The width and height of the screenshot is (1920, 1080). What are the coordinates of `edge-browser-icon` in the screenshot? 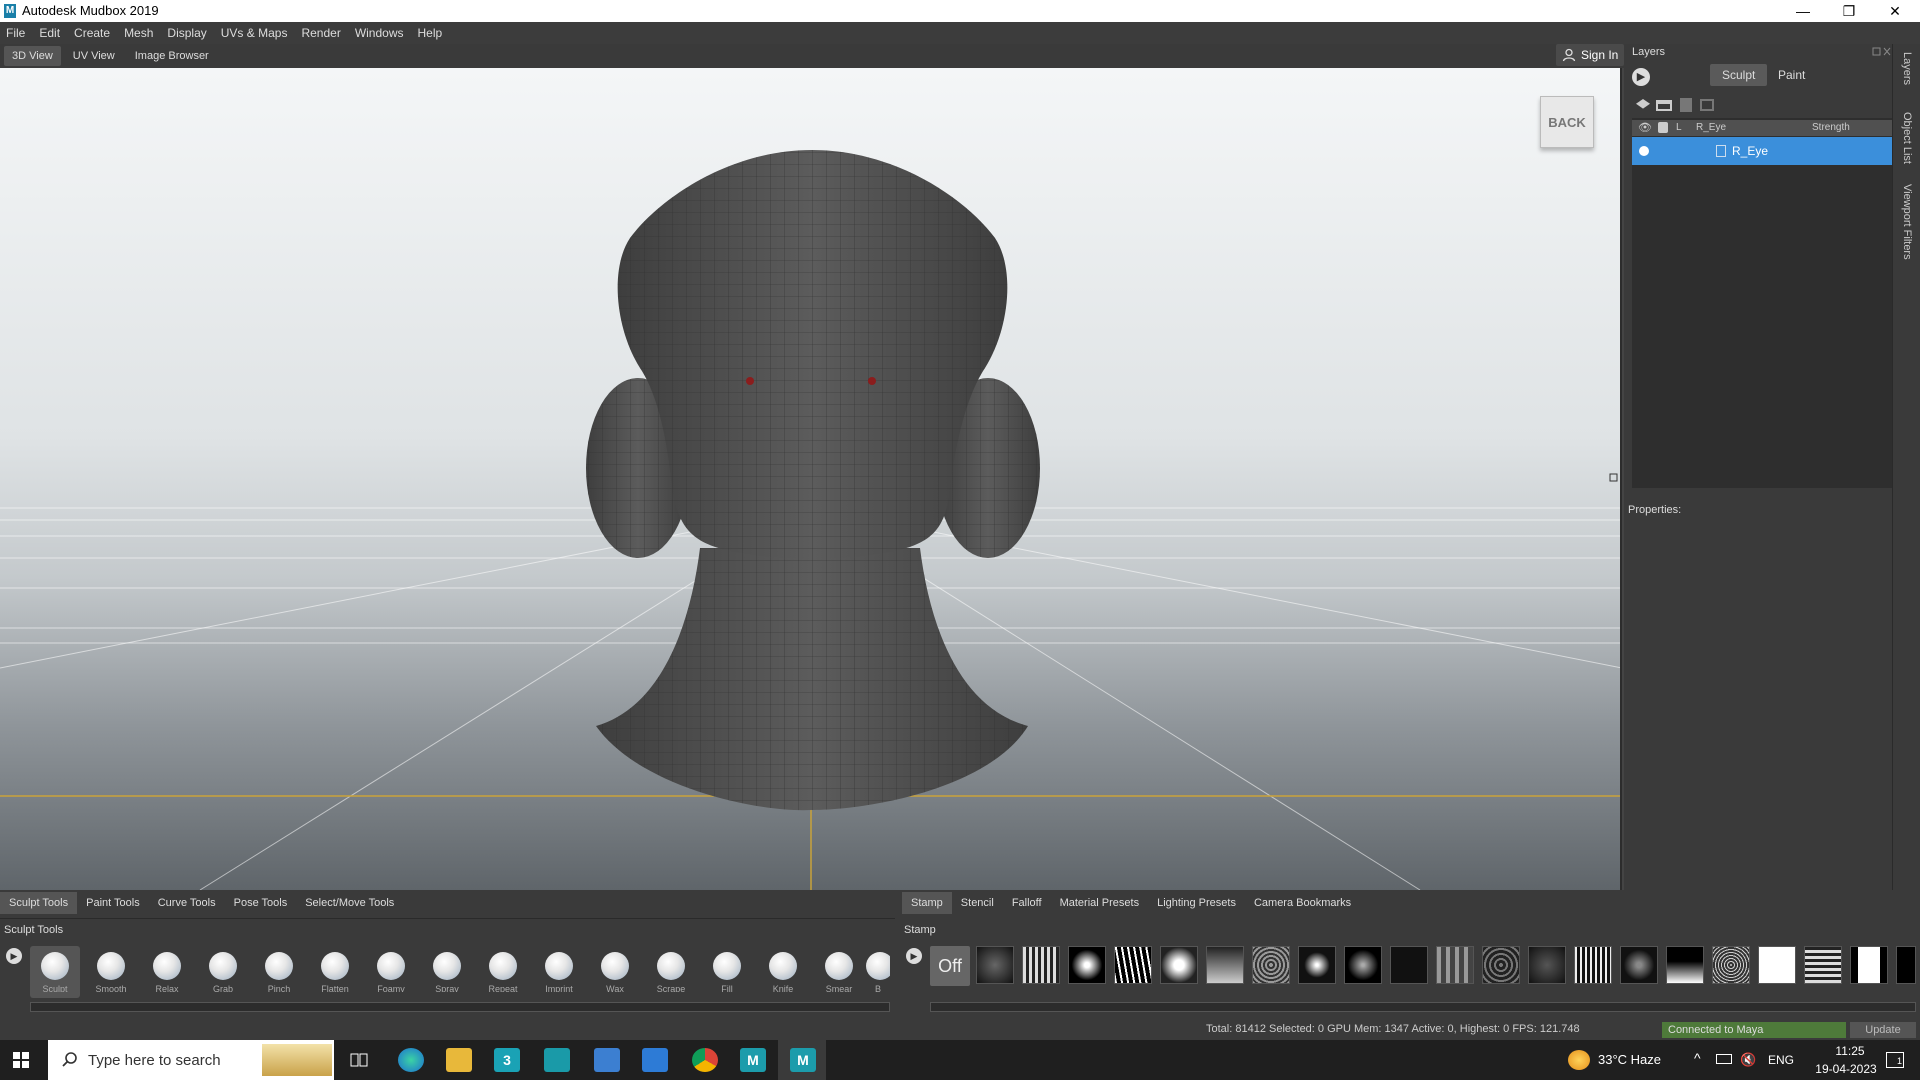 It's located at (411, 1060).